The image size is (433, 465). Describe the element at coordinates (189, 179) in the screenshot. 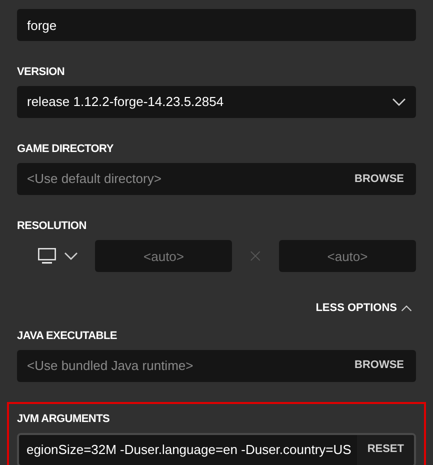

I see `path-input: <Use default directory>` at that location.